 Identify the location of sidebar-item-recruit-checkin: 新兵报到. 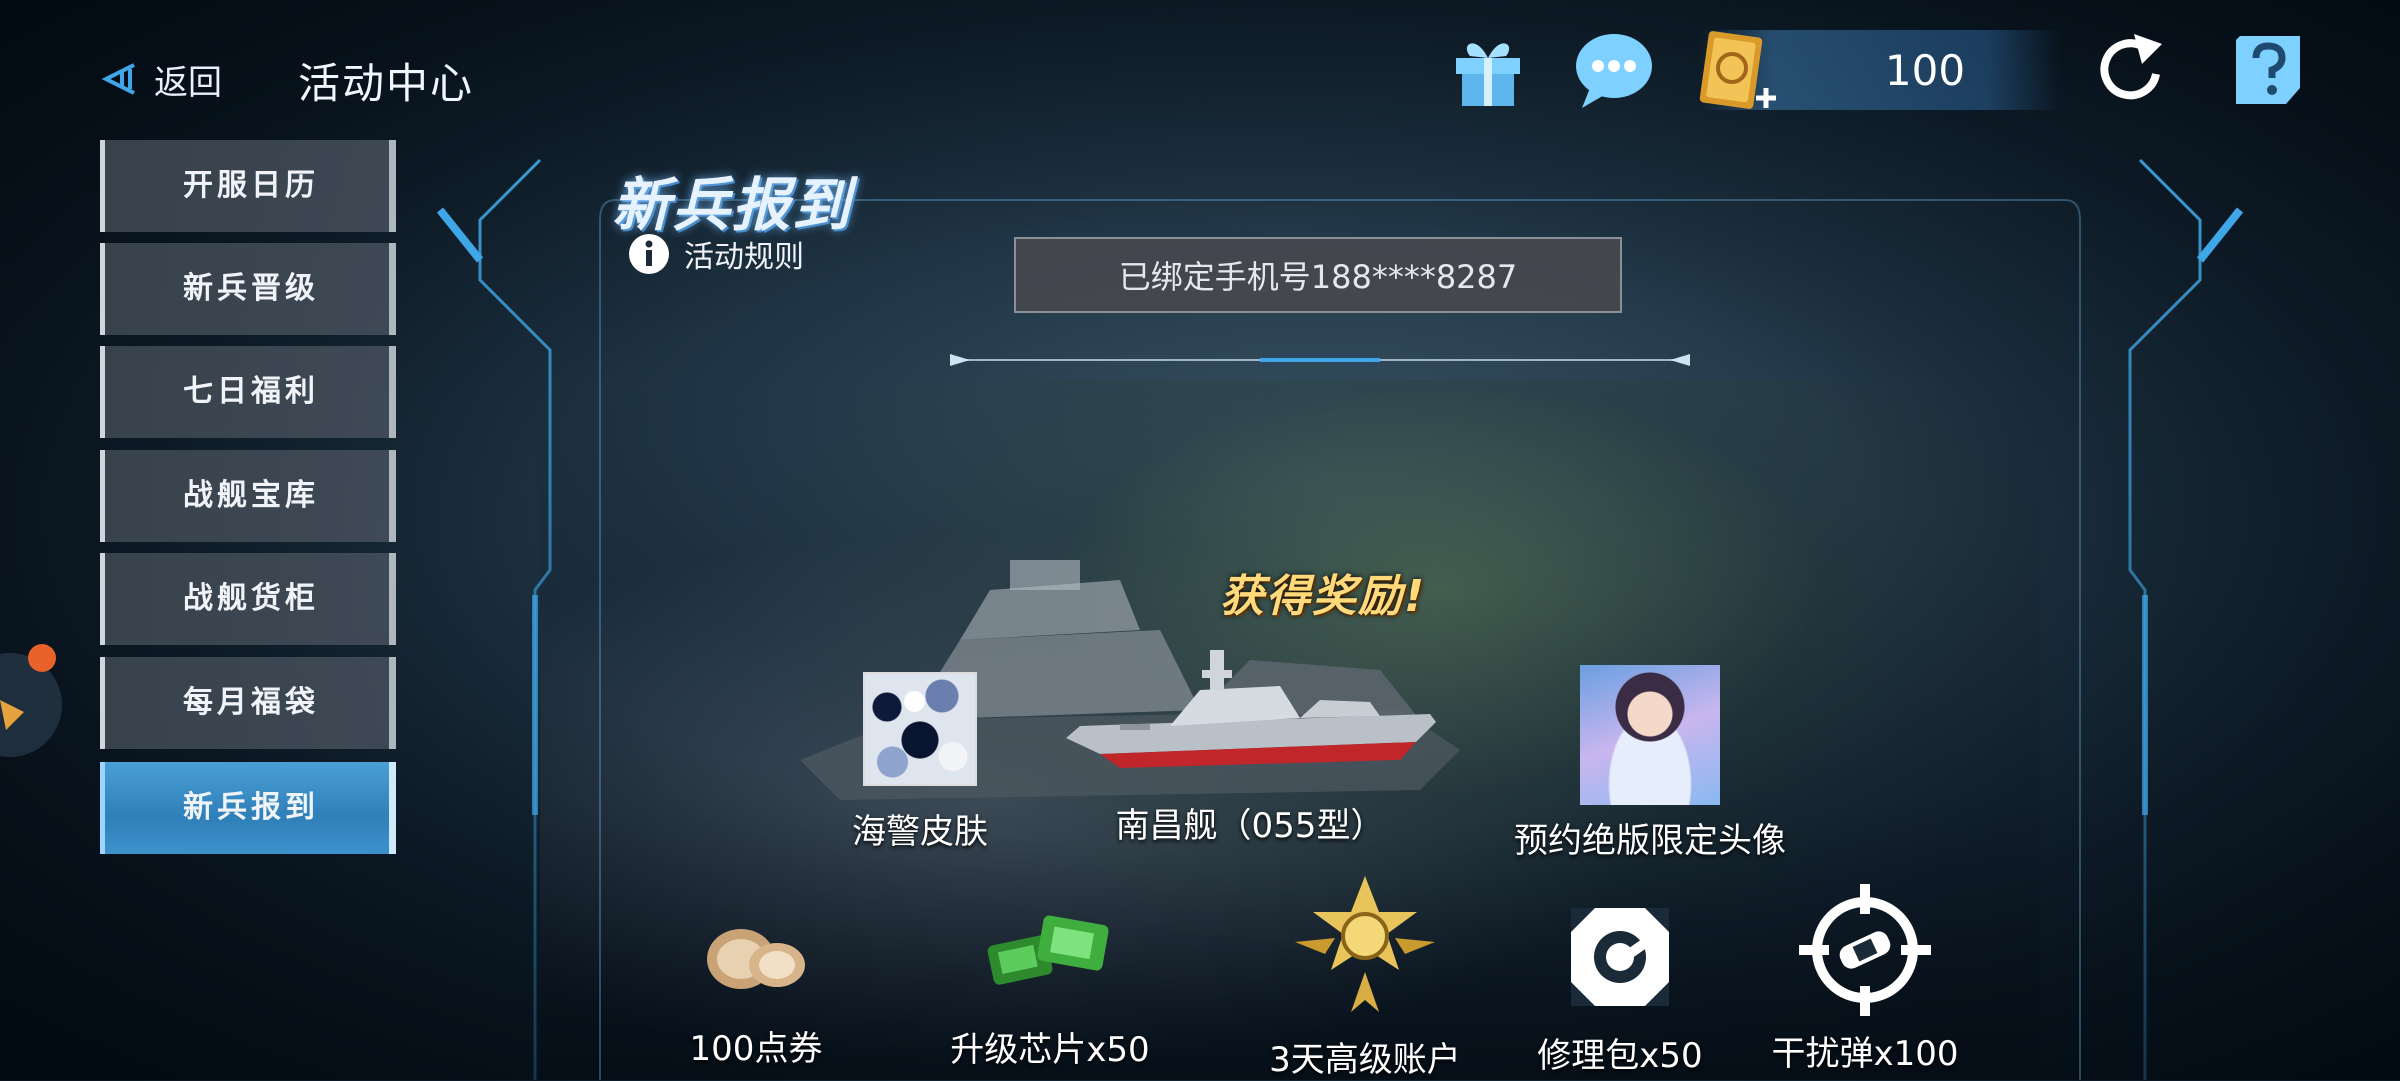
(248, 808).